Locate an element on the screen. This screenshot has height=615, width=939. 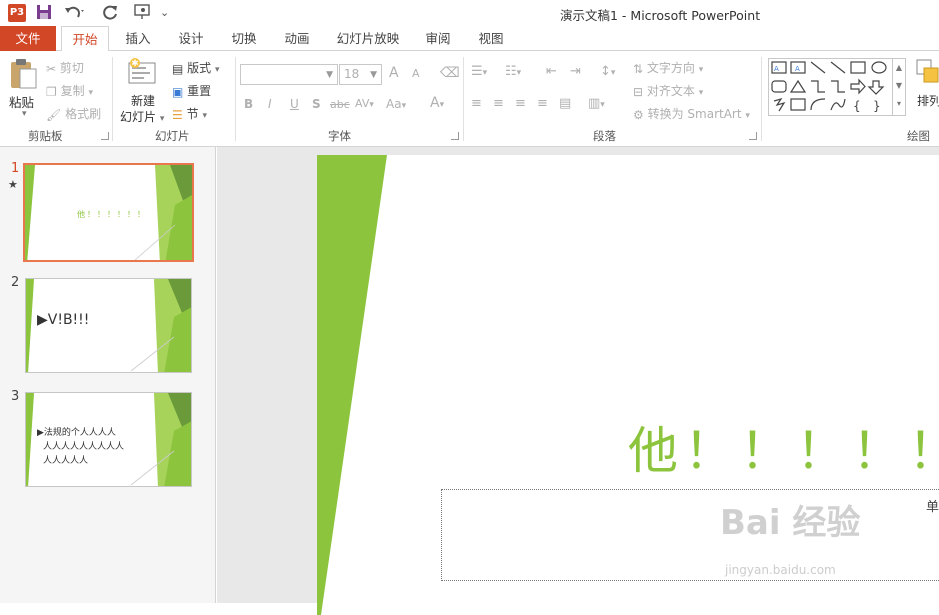
slide-number: 3 is located at coordinates (15, 396).